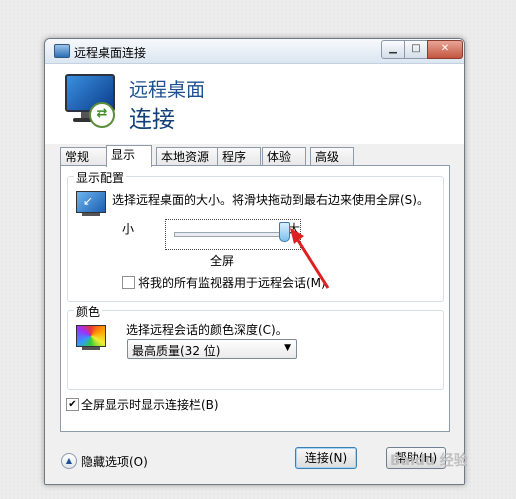  What do you see at coordinates (90, 102) in the screenshot?
I see `remote-desktop-icon: ⇄` at bounding box center [90, 102].